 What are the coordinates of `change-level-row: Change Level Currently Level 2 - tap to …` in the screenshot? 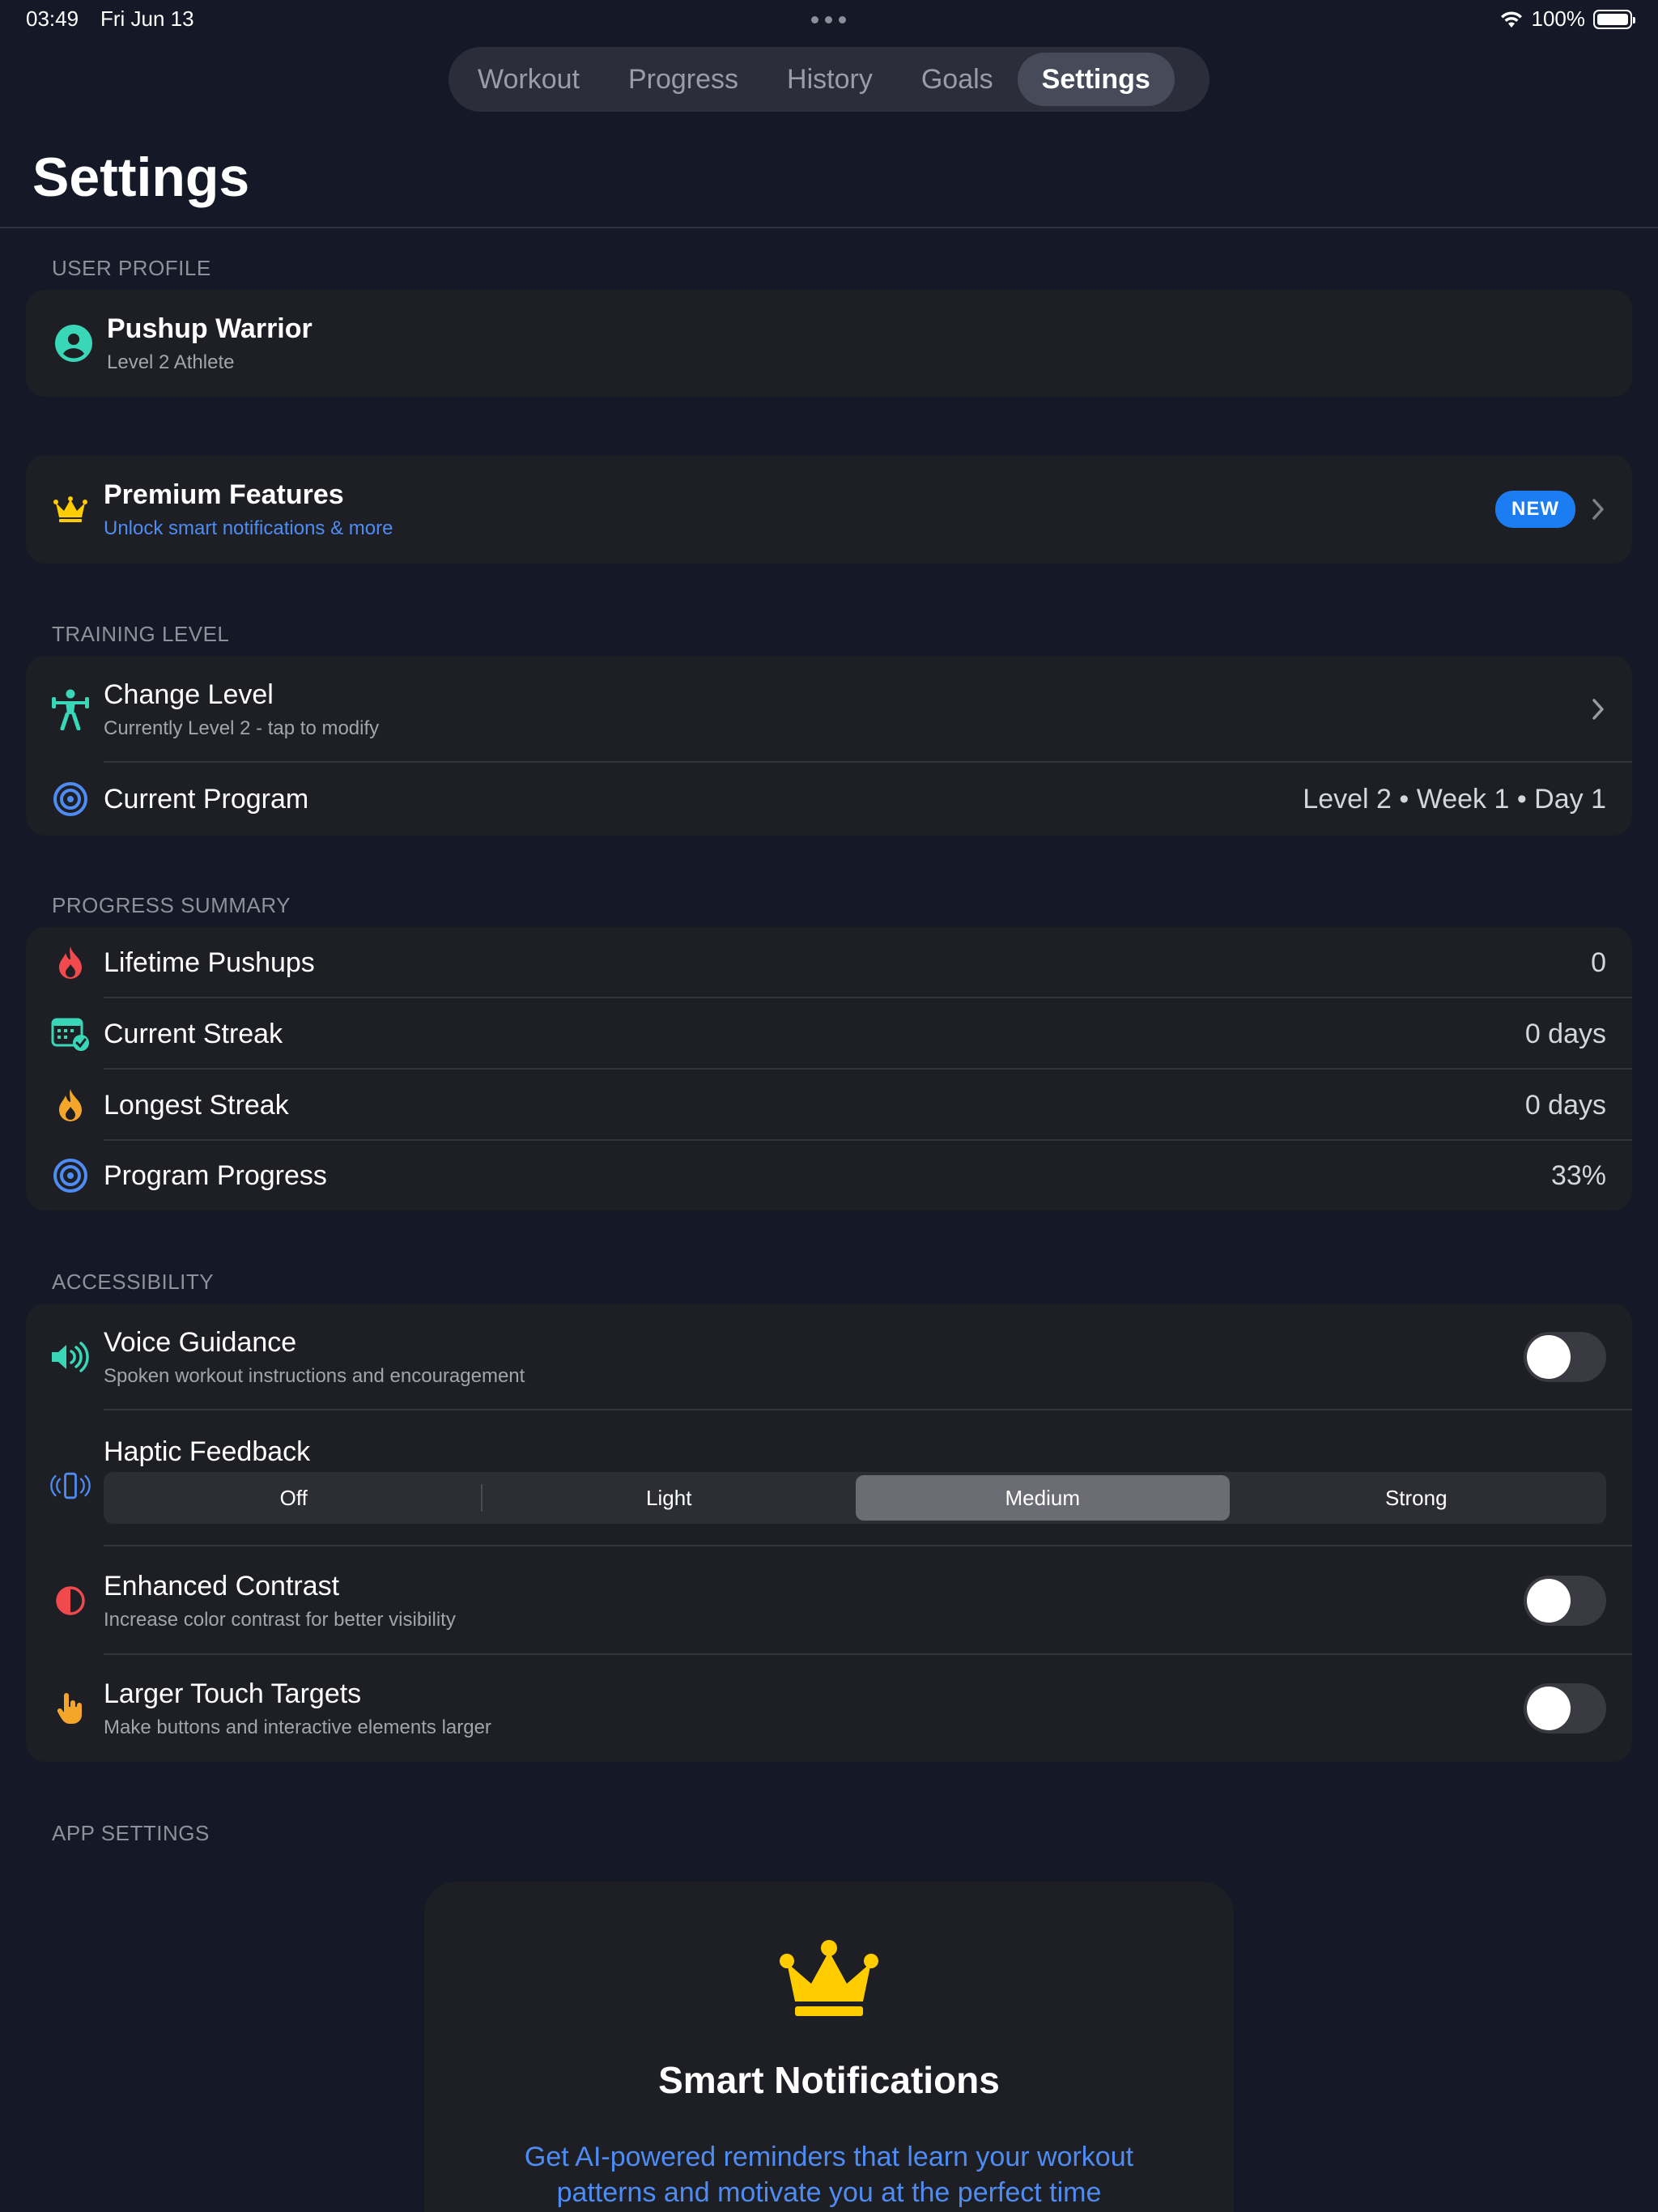 It's located at (829, 710).